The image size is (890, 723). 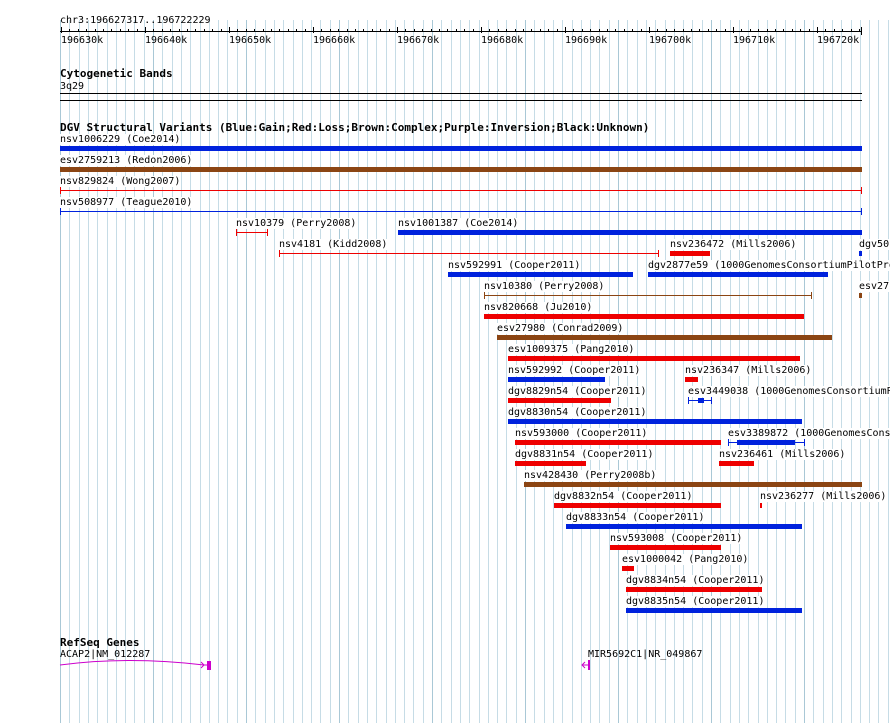 I want to click on dgv-feature-esv1009375, so click(x=654, y=358).